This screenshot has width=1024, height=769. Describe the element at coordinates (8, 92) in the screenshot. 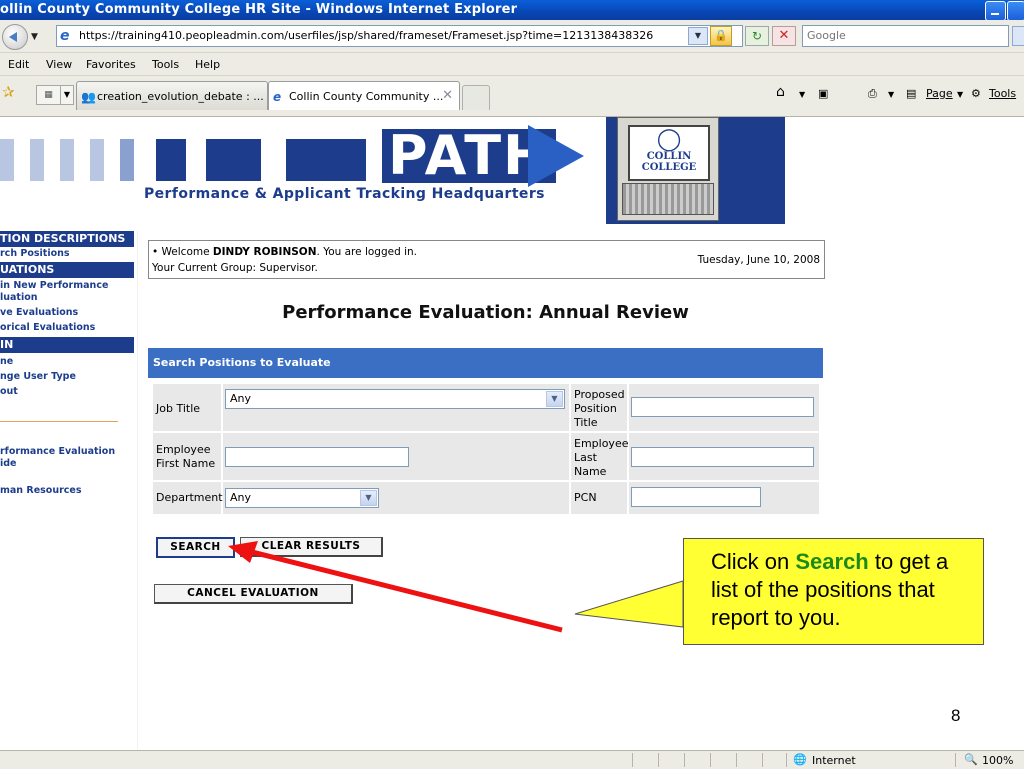

I see `favorites-star-icon: ✰` at that location.